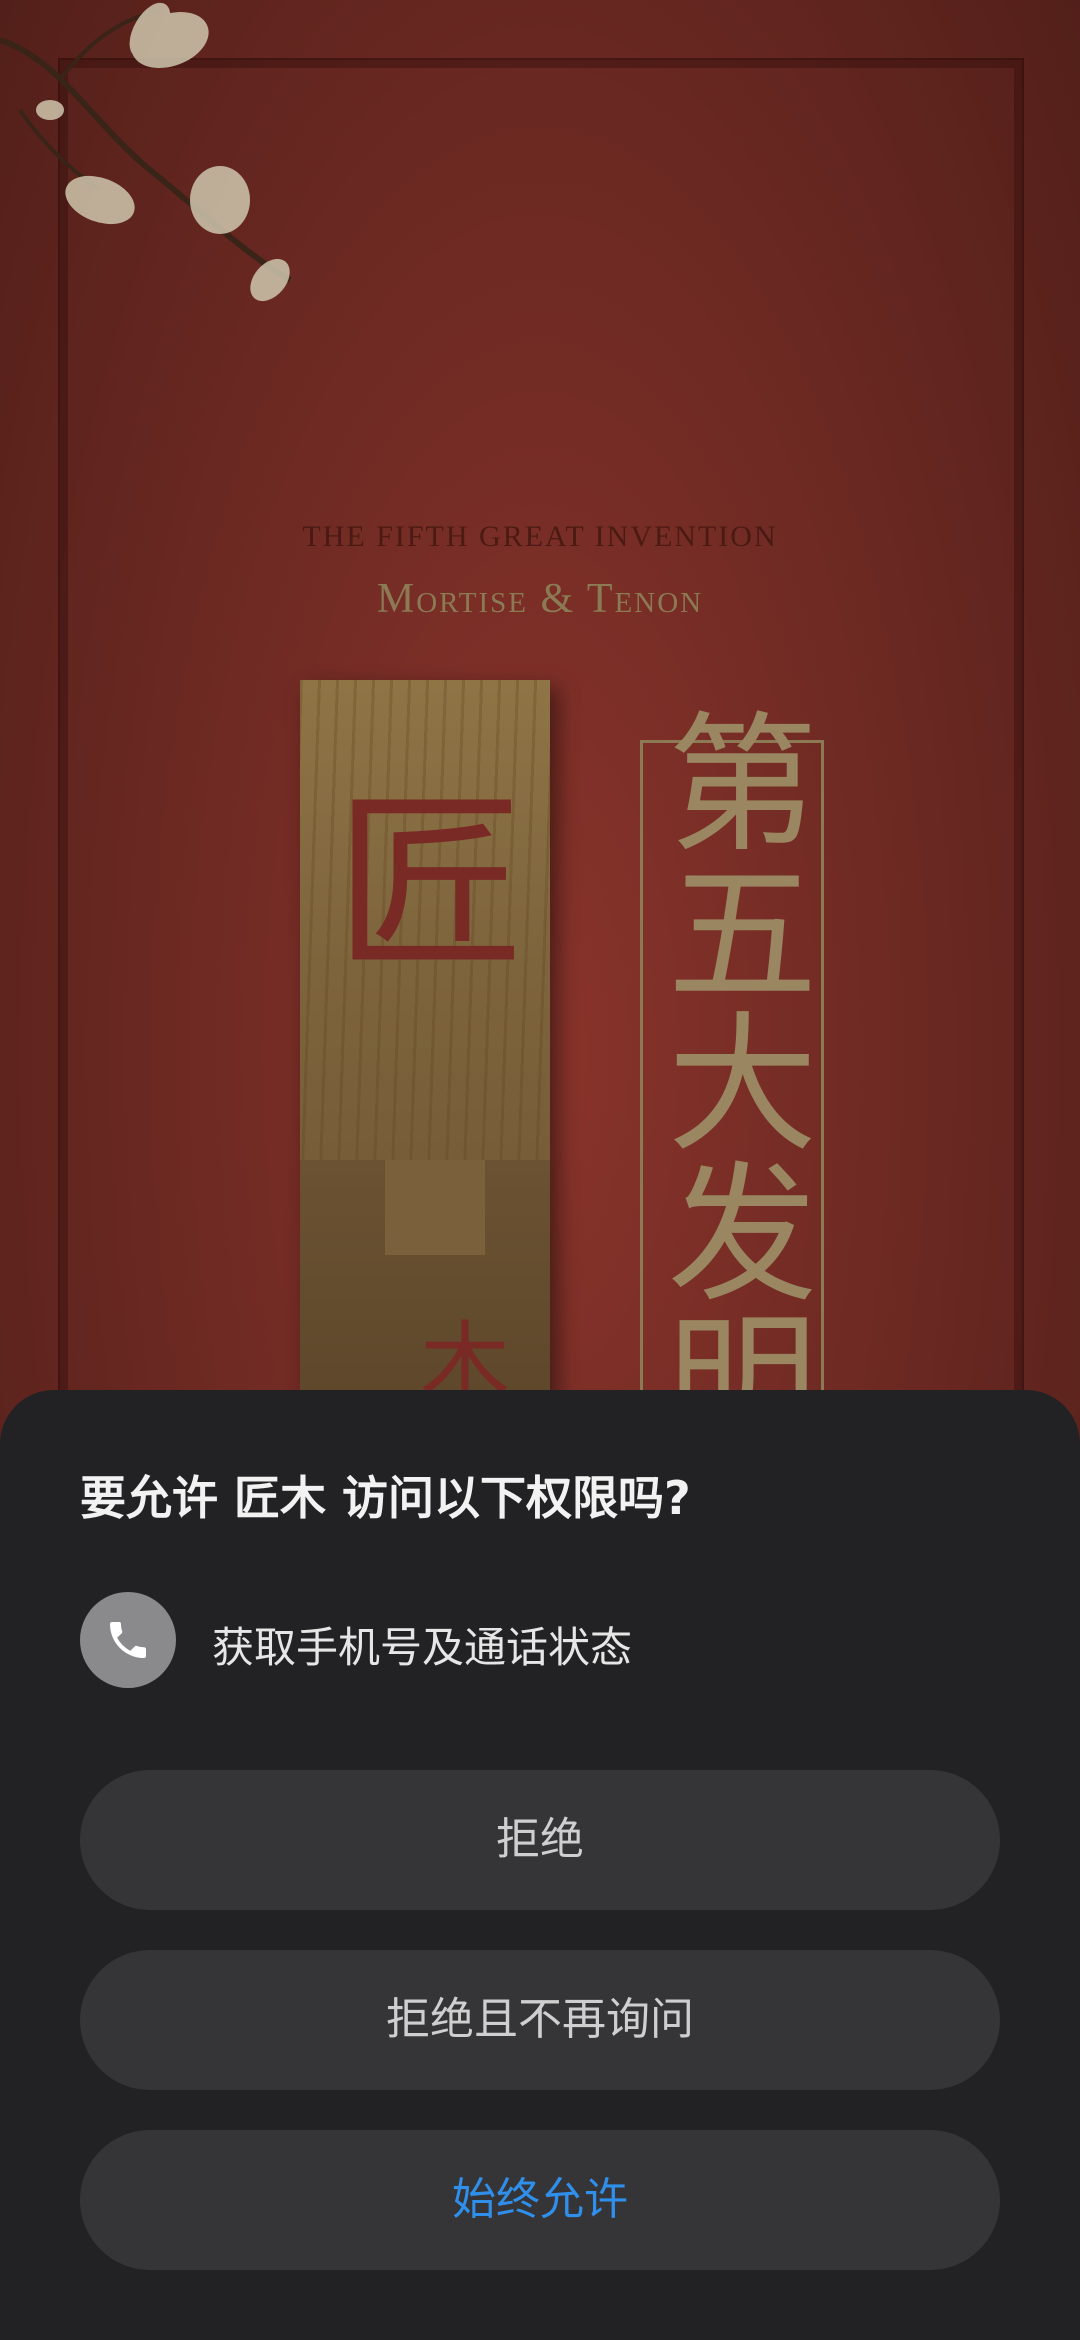  What do you see at coordinates (540, 1840) in the screenshot?
I see `deny-button: 拒绝` at bounding box center [540, 1840].